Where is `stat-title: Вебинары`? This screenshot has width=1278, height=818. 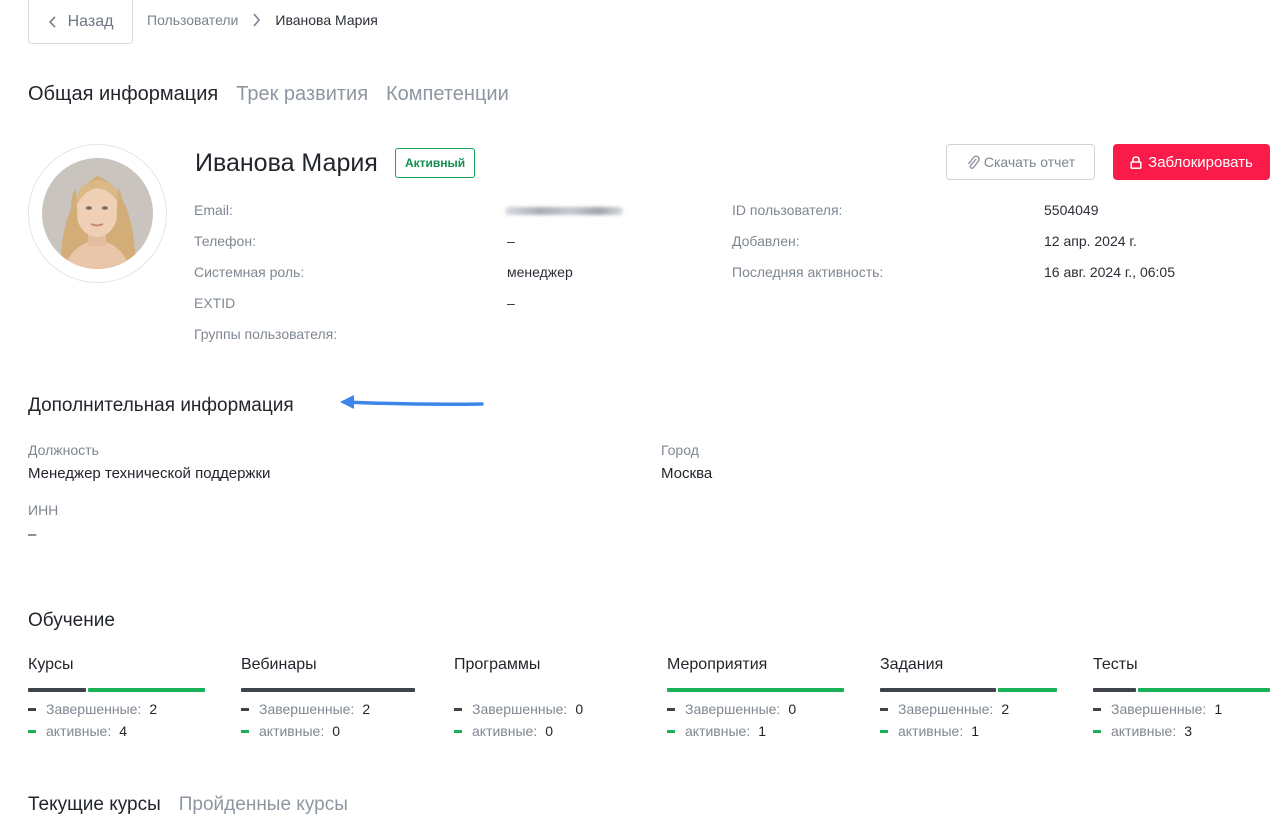
stat-title: Вебинары is located at coordinates (279, 664).